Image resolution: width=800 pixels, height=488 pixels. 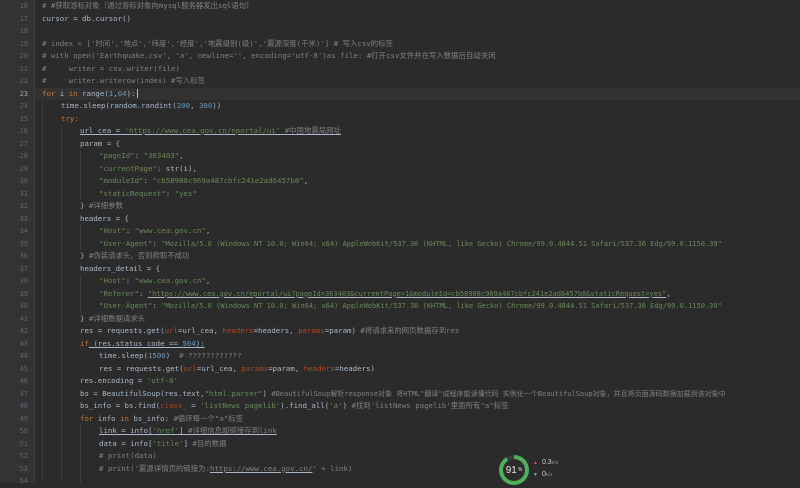 I want to click on string: 'utf-8', so click(x=162, y=380).